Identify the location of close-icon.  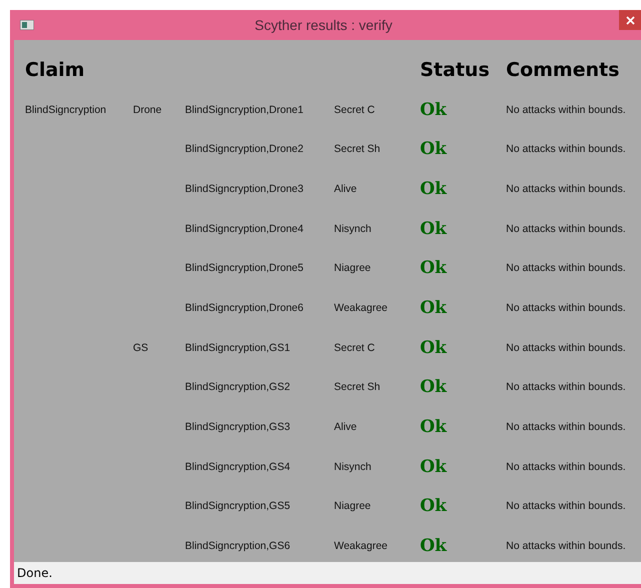
(630, 20).